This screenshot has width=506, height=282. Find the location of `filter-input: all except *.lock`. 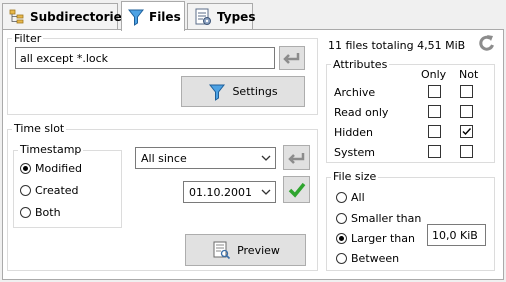

filter-input: all except *.lock is located at coordinates (145, 58).